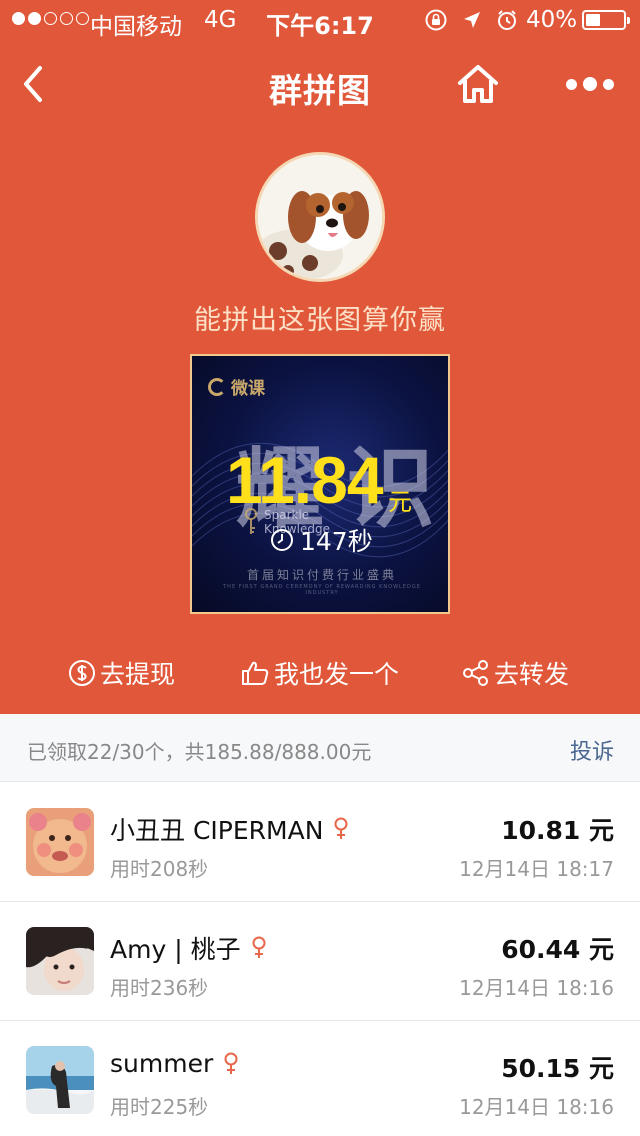 Image resolution: width=640 pixels, height=1136 pixels. I want to click on time-used: 用时225秒, so click(159, 1107).